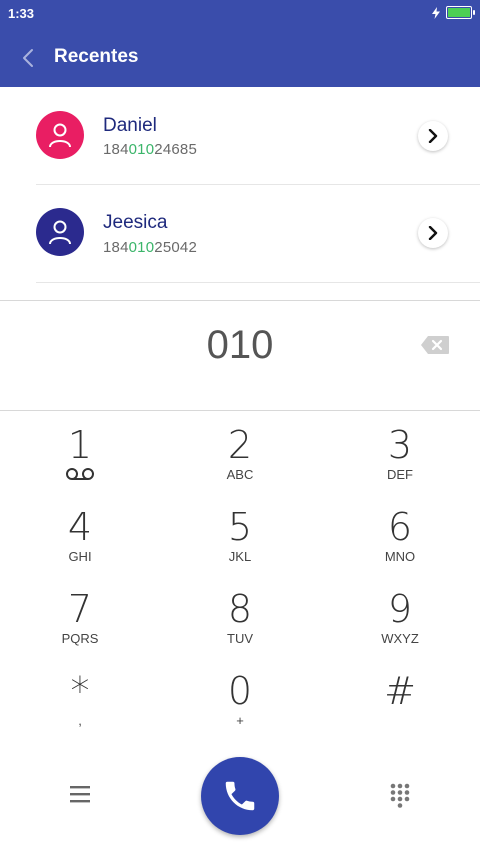 This screenshot has width=480, height=853. Describe the element at coordinates (400, 465) in the screenshot. I see `key-3: 3 DEF` at that location.